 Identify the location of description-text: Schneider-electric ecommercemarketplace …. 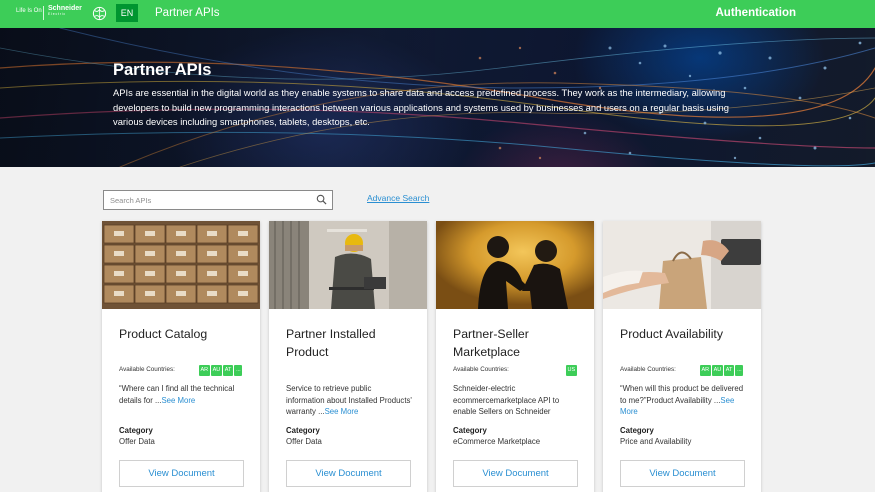
(506, 400).